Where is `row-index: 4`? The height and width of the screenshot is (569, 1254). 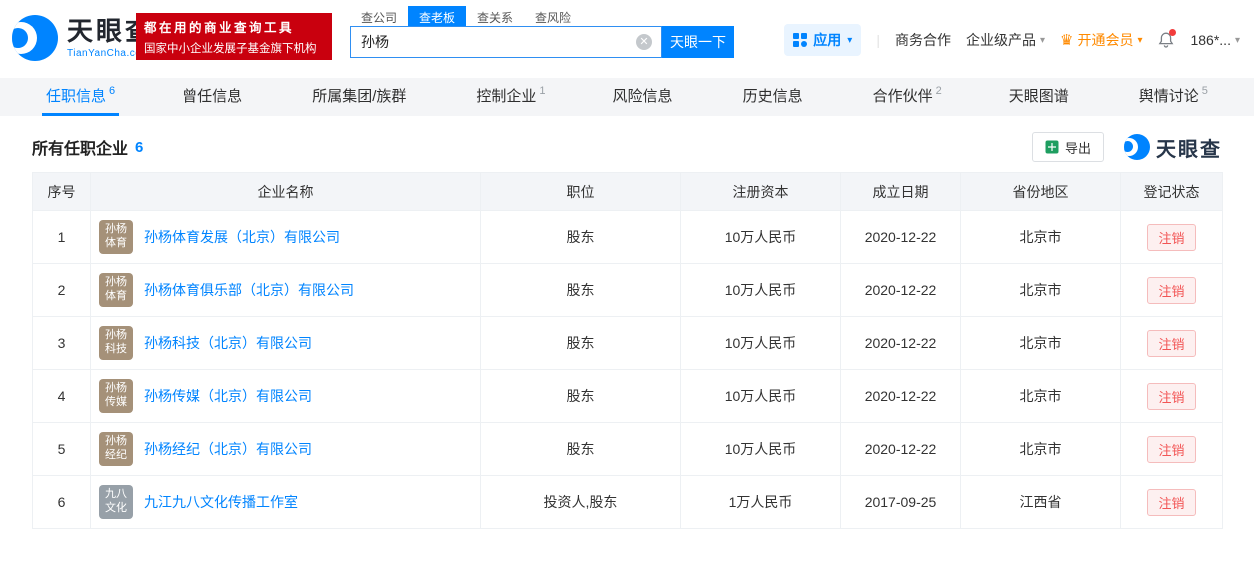 row-index: 4 is located at coordinates (61, 396).